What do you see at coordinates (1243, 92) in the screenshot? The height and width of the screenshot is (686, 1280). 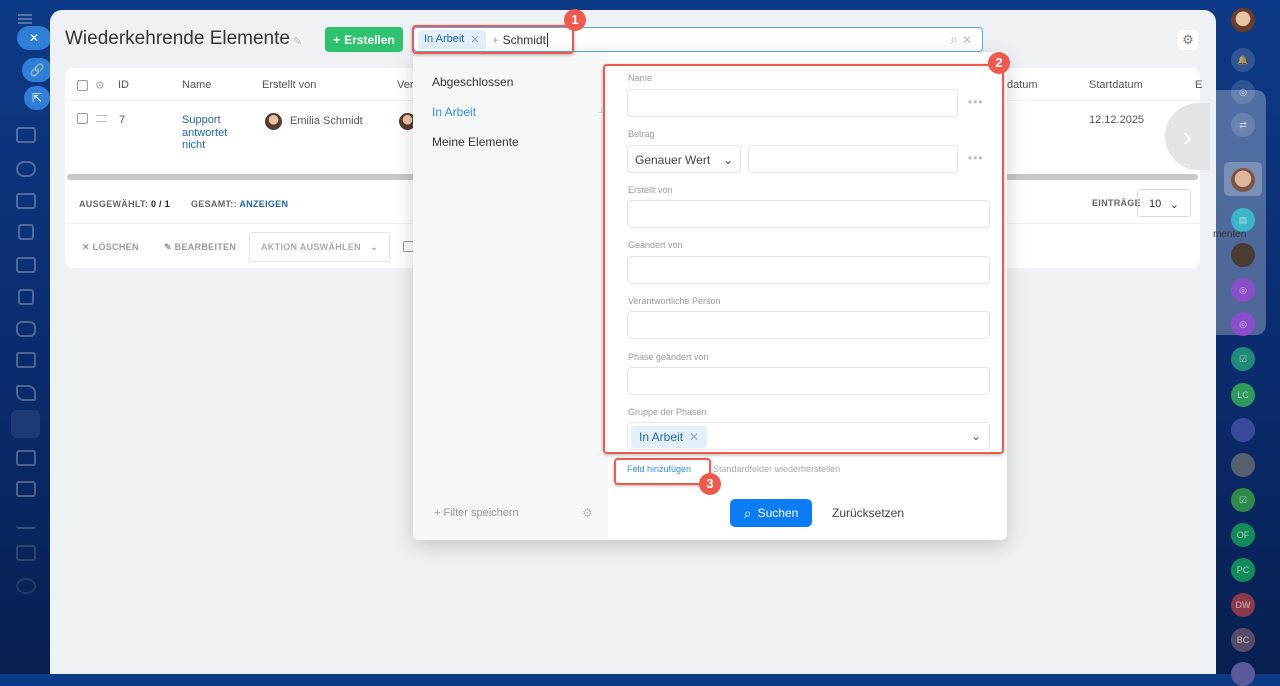 I see `copilot-icon: ◎` at bounding box center [1243, 92].